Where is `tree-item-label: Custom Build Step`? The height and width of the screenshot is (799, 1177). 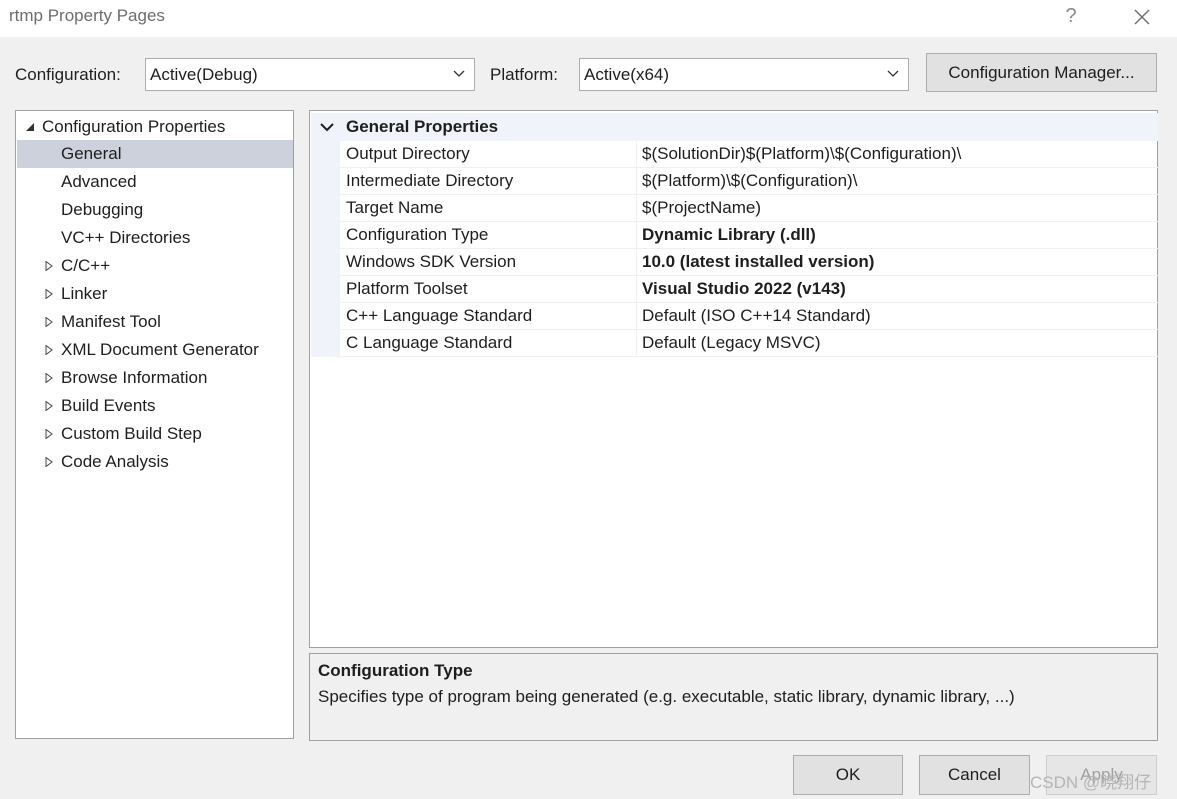 tree-item-label: Custom Build Step is located at coordinates (131, 433).